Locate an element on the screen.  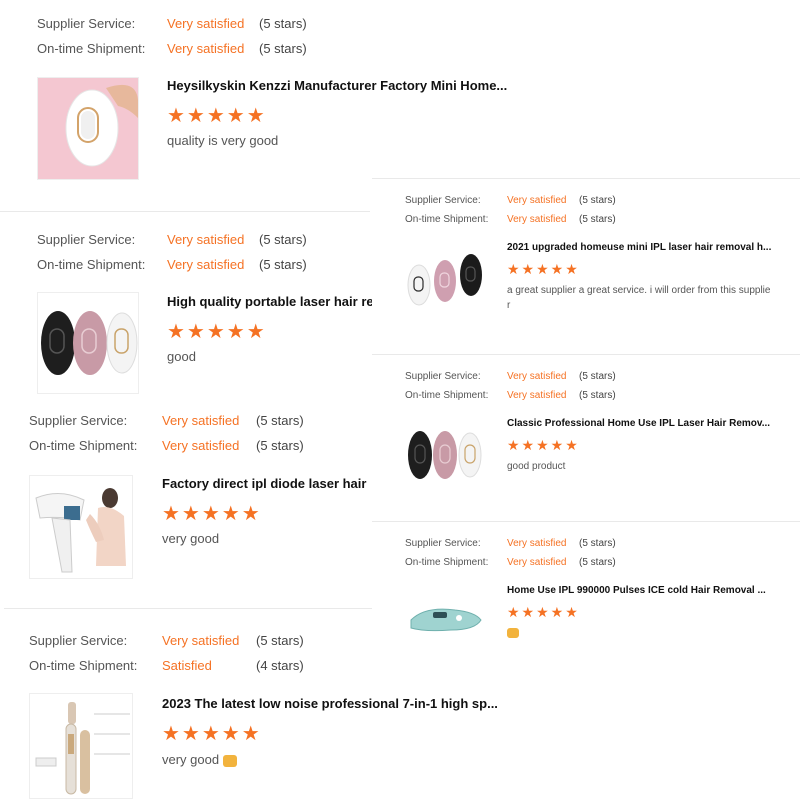
thumbs-up-icon is located at coordinates (513, 633).